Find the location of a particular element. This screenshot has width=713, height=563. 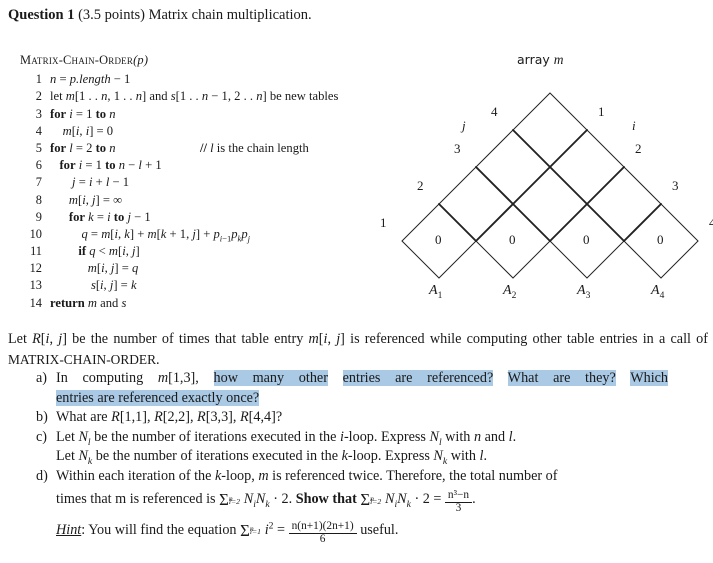

code-line-13: 13 s[i, j] = k is located at coordinates (210, 285).